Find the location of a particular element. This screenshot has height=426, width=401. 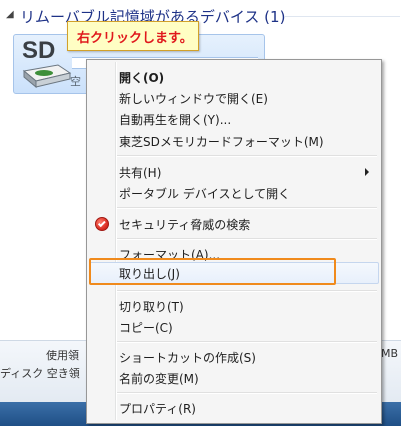

menu-item-label: ポータブル デバイスとして開く is located at coordinates (205, 194).